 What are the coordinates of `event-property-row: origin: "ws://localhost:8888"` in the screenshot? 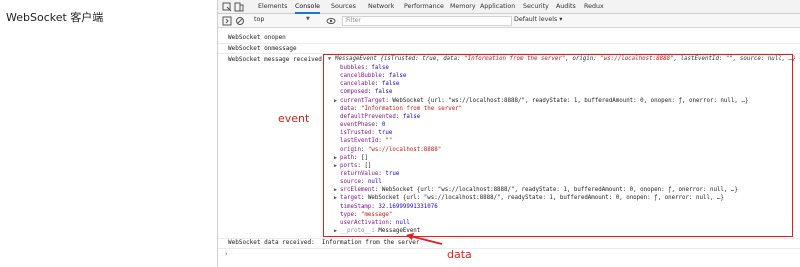 It's located at (391, 149).